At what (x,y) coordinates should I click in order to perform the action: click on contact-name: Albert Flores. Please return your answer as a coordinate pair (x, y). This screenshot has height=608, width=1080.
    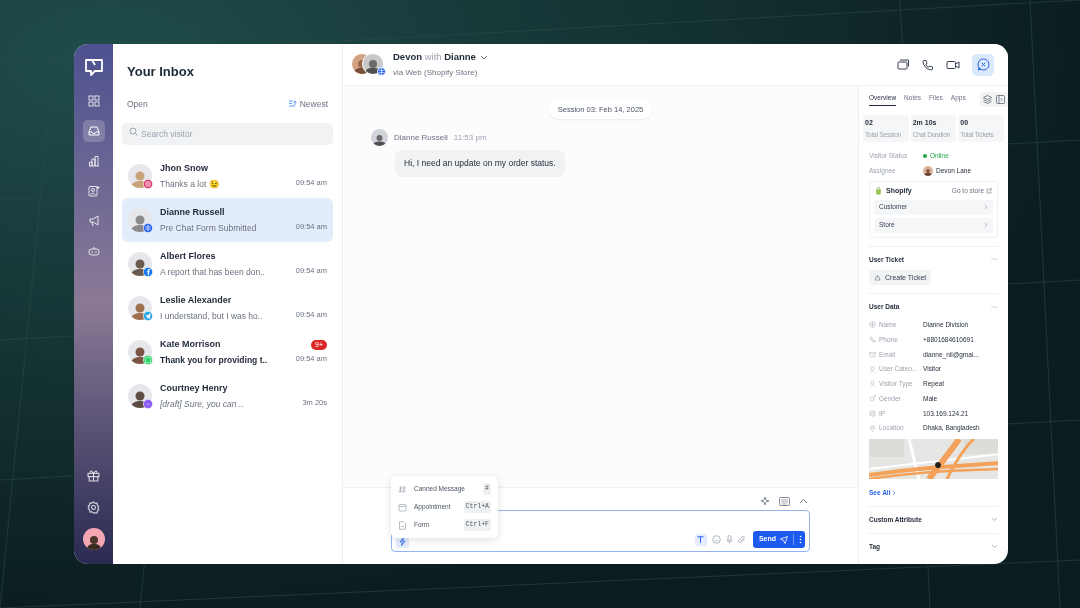
    Looking at the image, I should click on (188, 256).